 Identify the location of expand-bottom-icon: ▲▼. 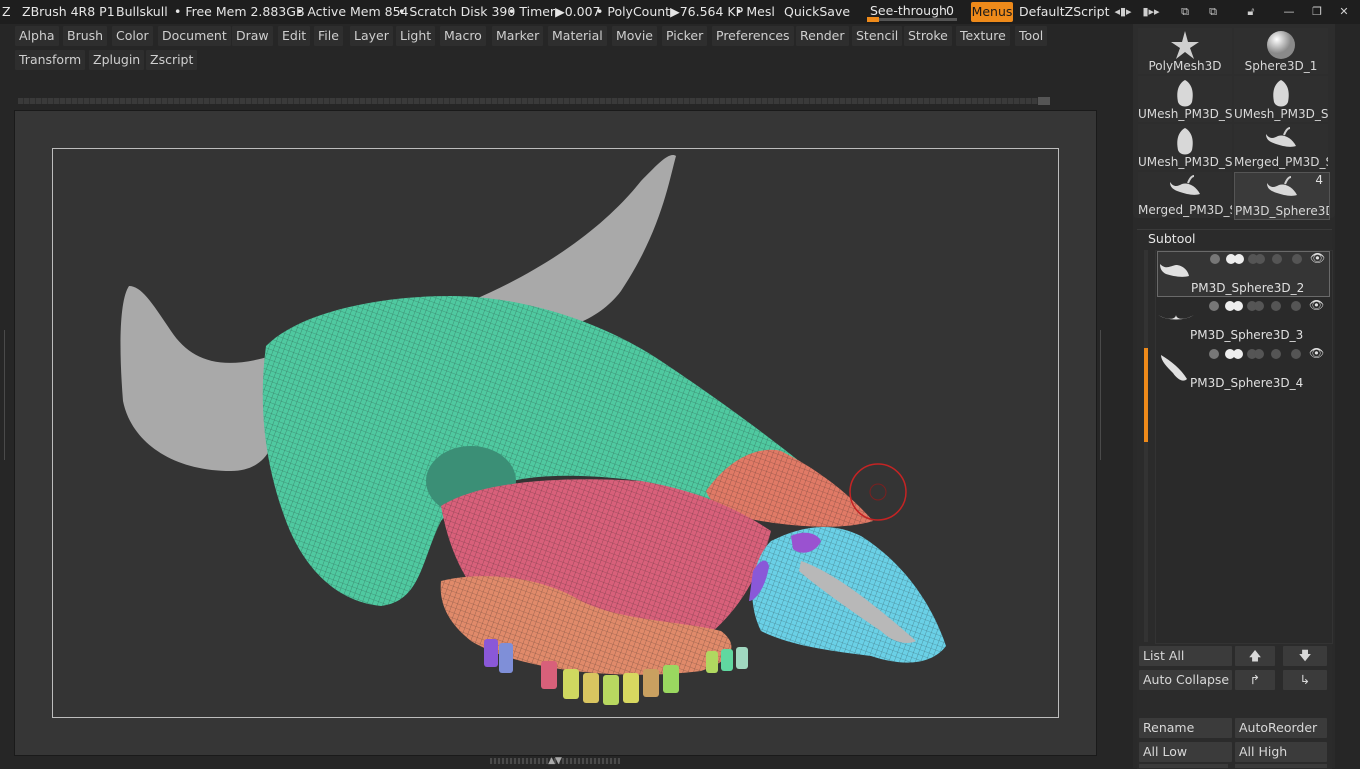
(555, 761).